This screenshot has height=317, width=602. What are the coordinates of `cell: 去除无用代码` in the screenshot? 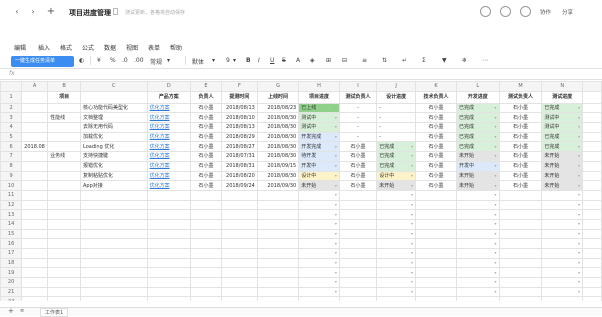 It's located at (114, 127).